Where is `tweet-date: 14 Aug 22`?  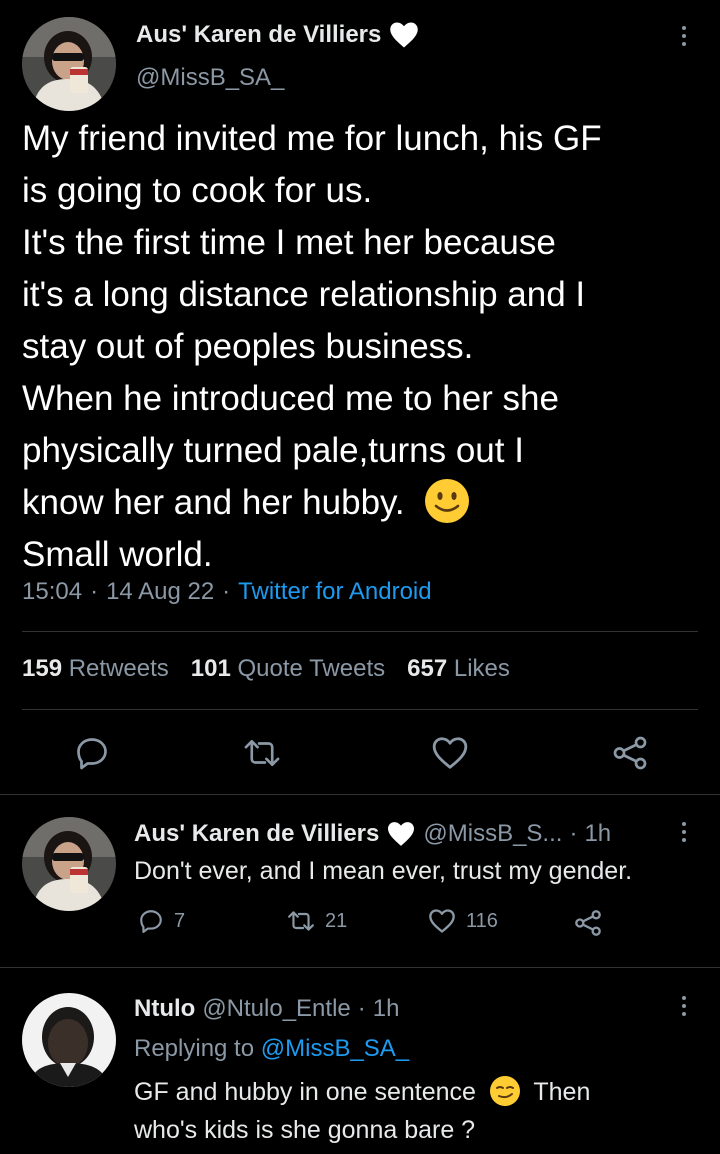
tweet-date: 14 Aug 22 is located at coordinates (160, 592).